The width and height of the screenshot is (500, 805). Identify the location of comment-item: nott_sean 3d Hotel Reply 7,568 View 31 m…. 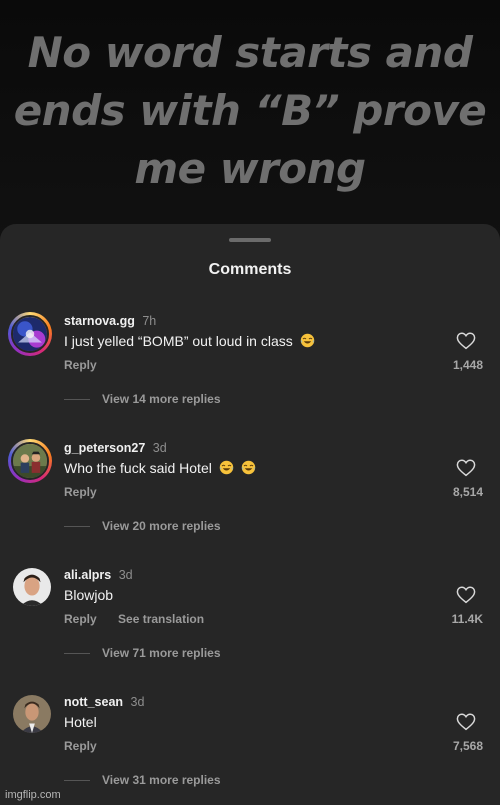
(250, 749).